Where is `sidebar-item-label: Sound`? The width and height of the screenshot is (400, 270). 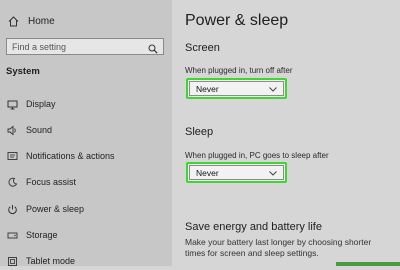
sidebar-item-label: Sound is located at coordinates (39, 130).